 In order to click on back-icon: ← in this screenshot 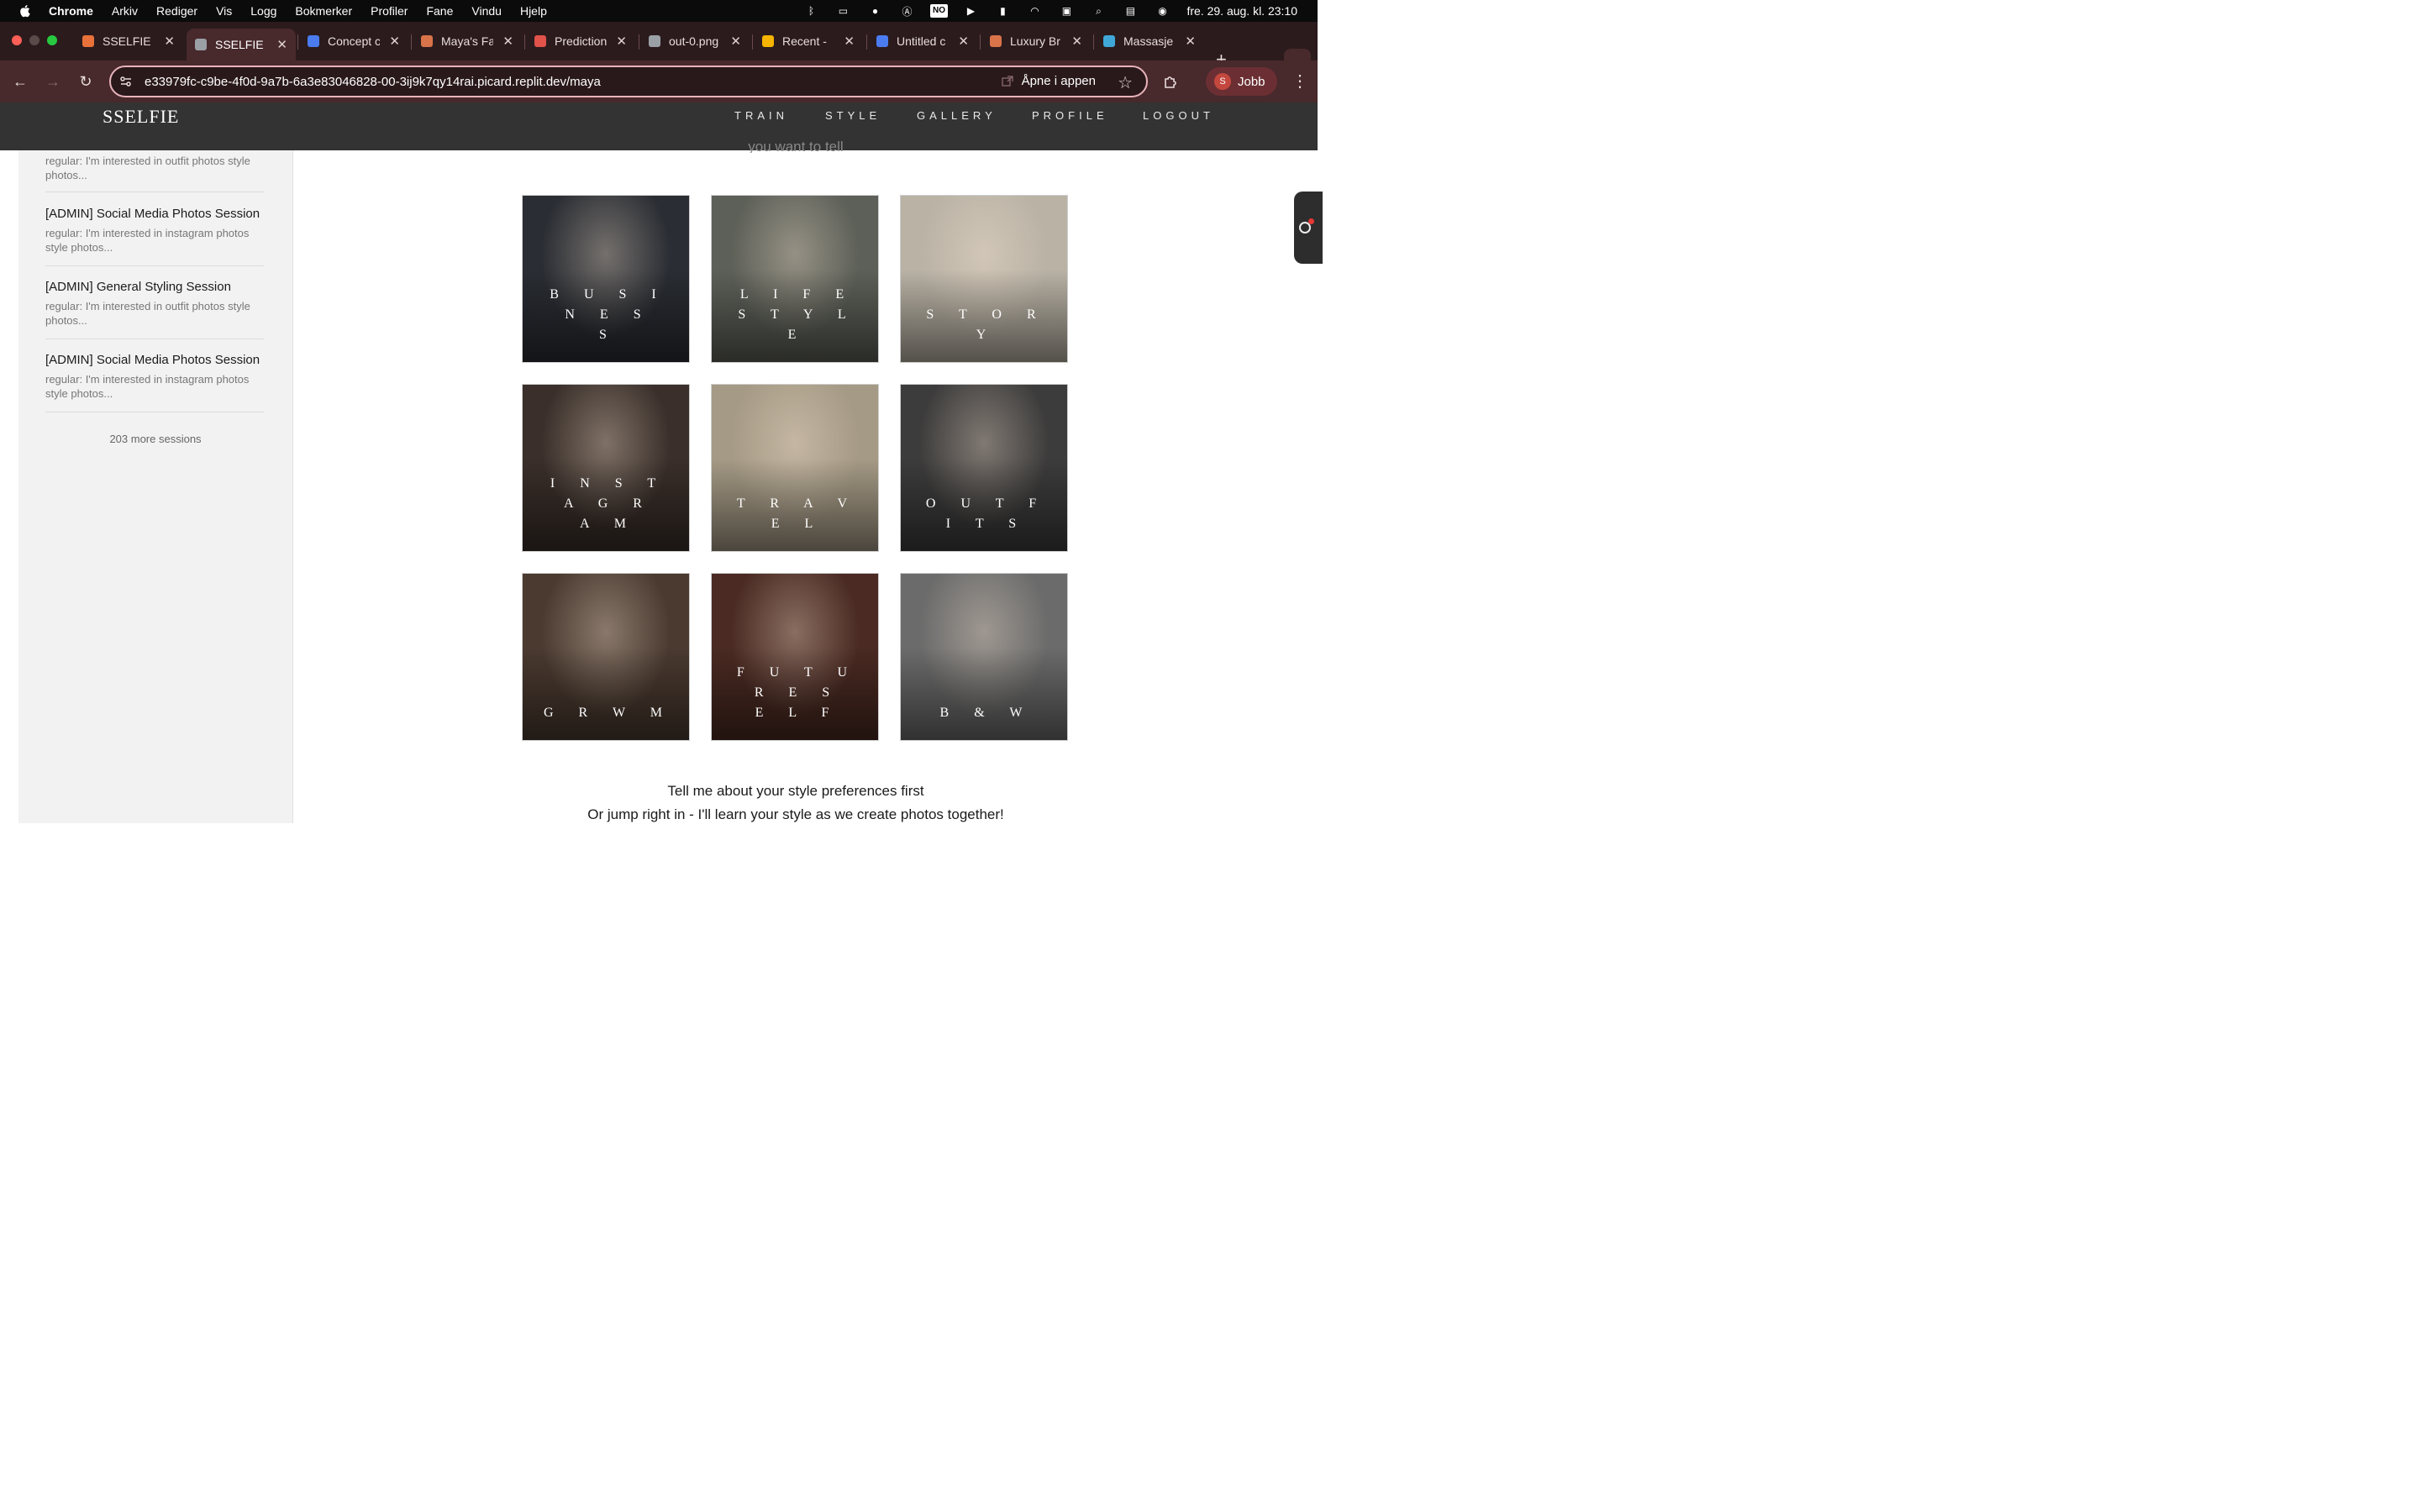, I will do `click(20, 81)`.